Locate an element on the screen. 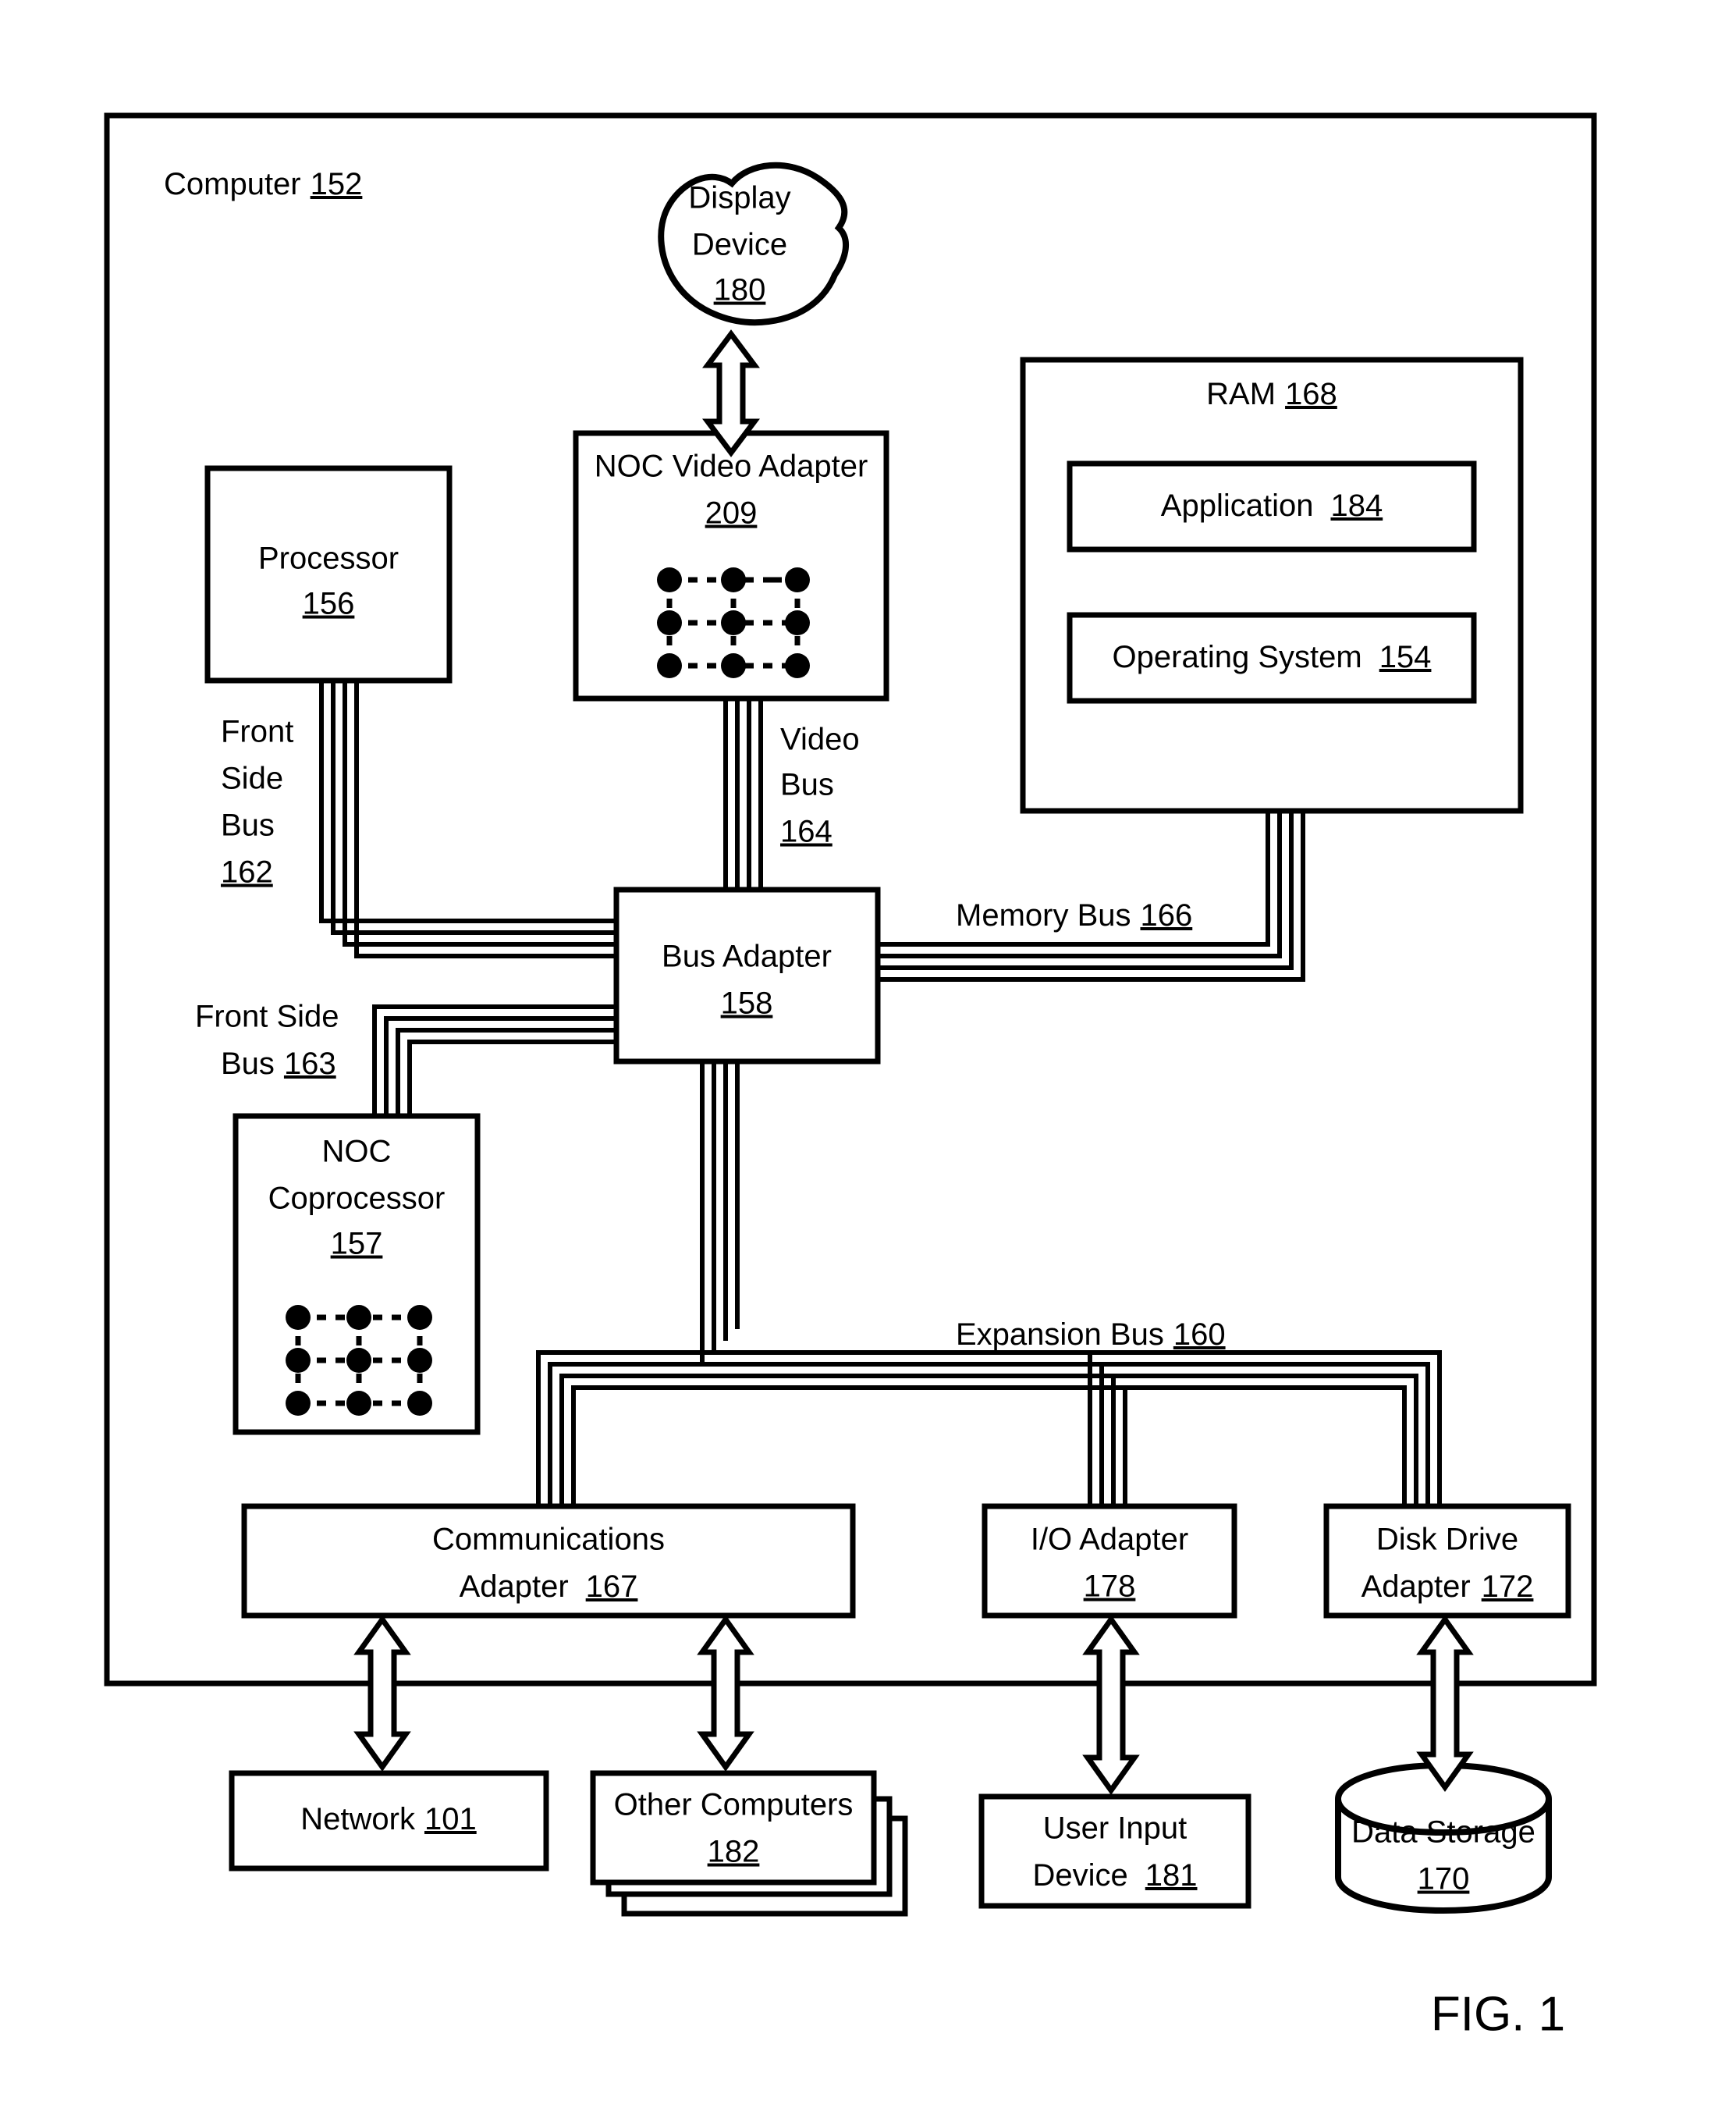  processor-ref: 156 is located at coordinates (329, 604).